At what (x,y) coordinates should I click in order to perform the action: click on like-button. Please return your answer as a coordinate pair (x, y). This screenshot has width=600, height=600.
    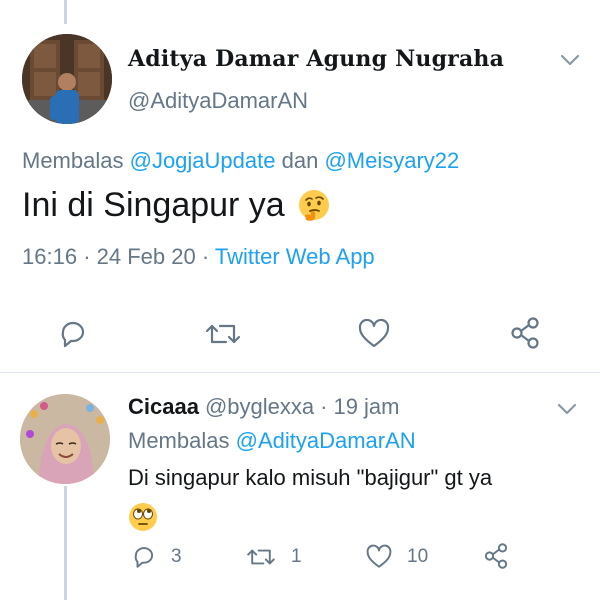
    Looking at the image, I should click on (374, 334).